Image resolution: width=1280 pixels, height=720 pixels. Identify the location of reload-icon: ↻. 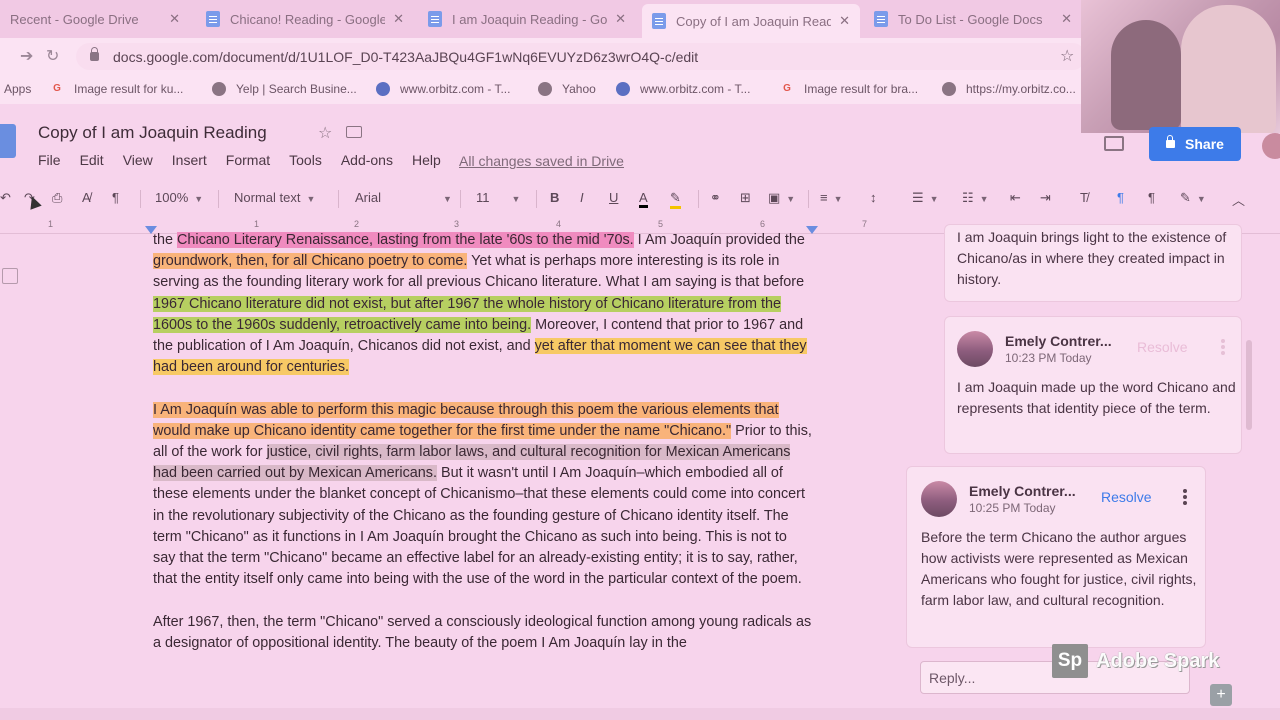
(52, 56).